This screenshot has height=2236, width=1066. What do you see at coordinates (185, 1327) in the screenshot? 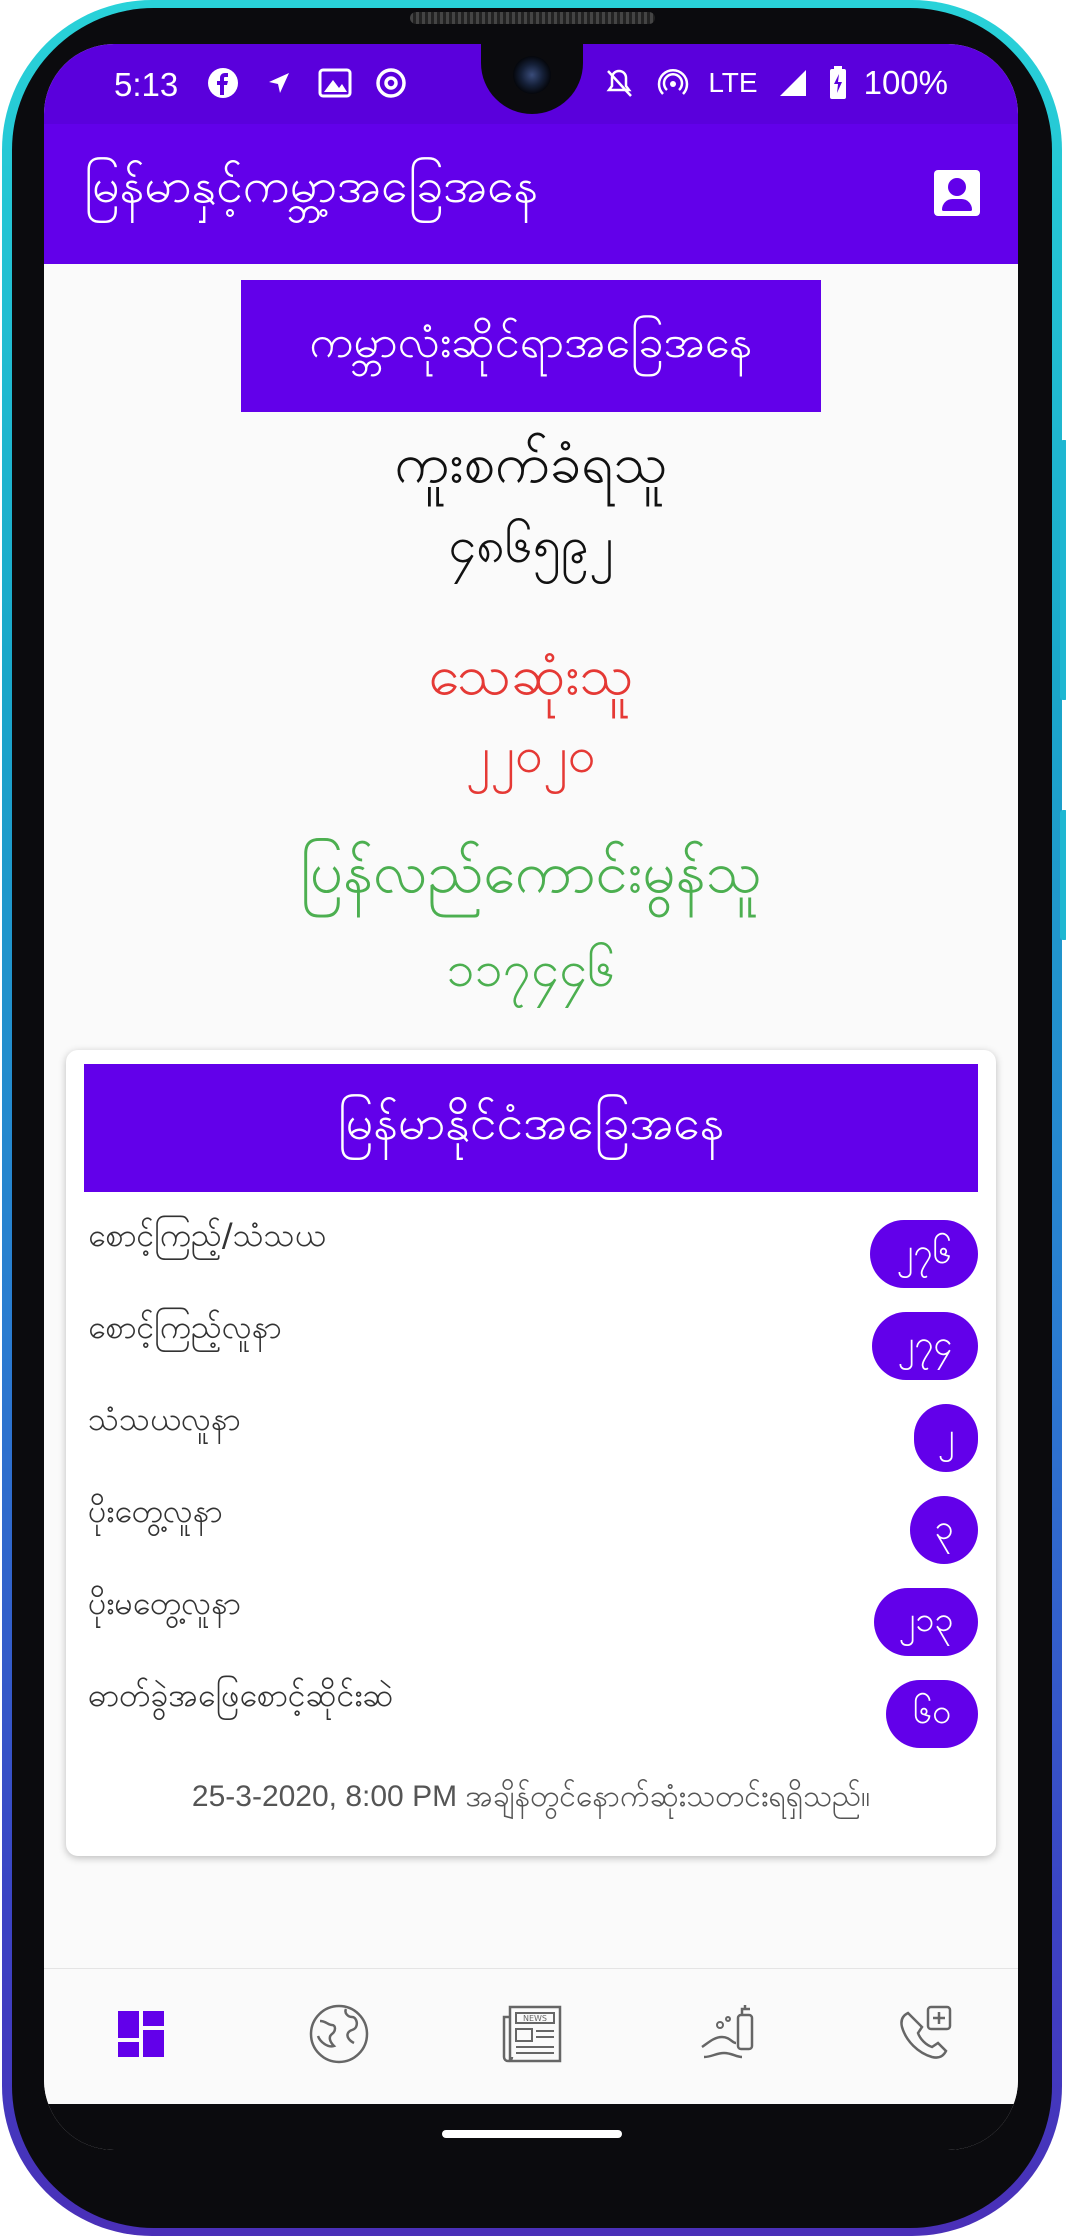
I see `row-label-observation-patients: စောင့်ကြည့်လူနာ` at bounding box center [185, 1327].